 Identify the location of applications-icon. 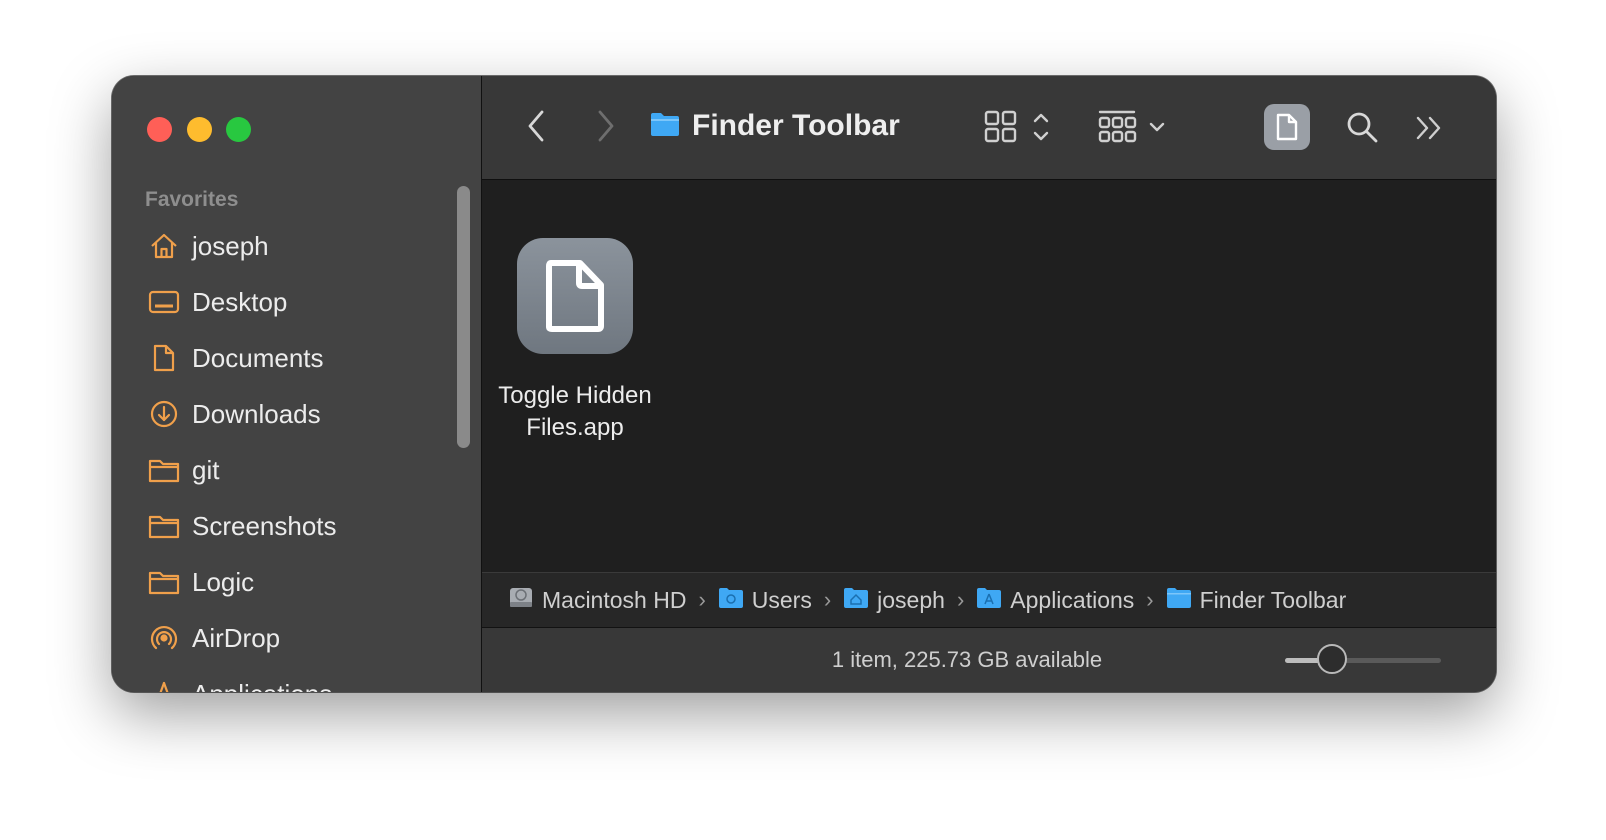
(164, 684).